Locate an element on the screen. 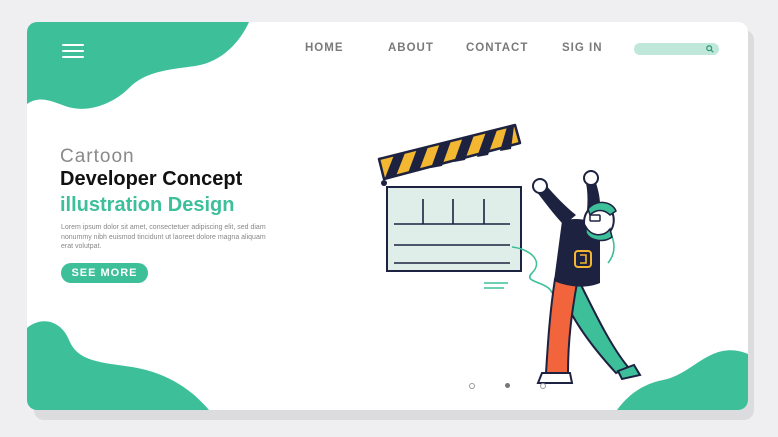 Image resolution: width=778 pixels, height=437 pixels. top-left-blob is located at coordinates (138, 65).